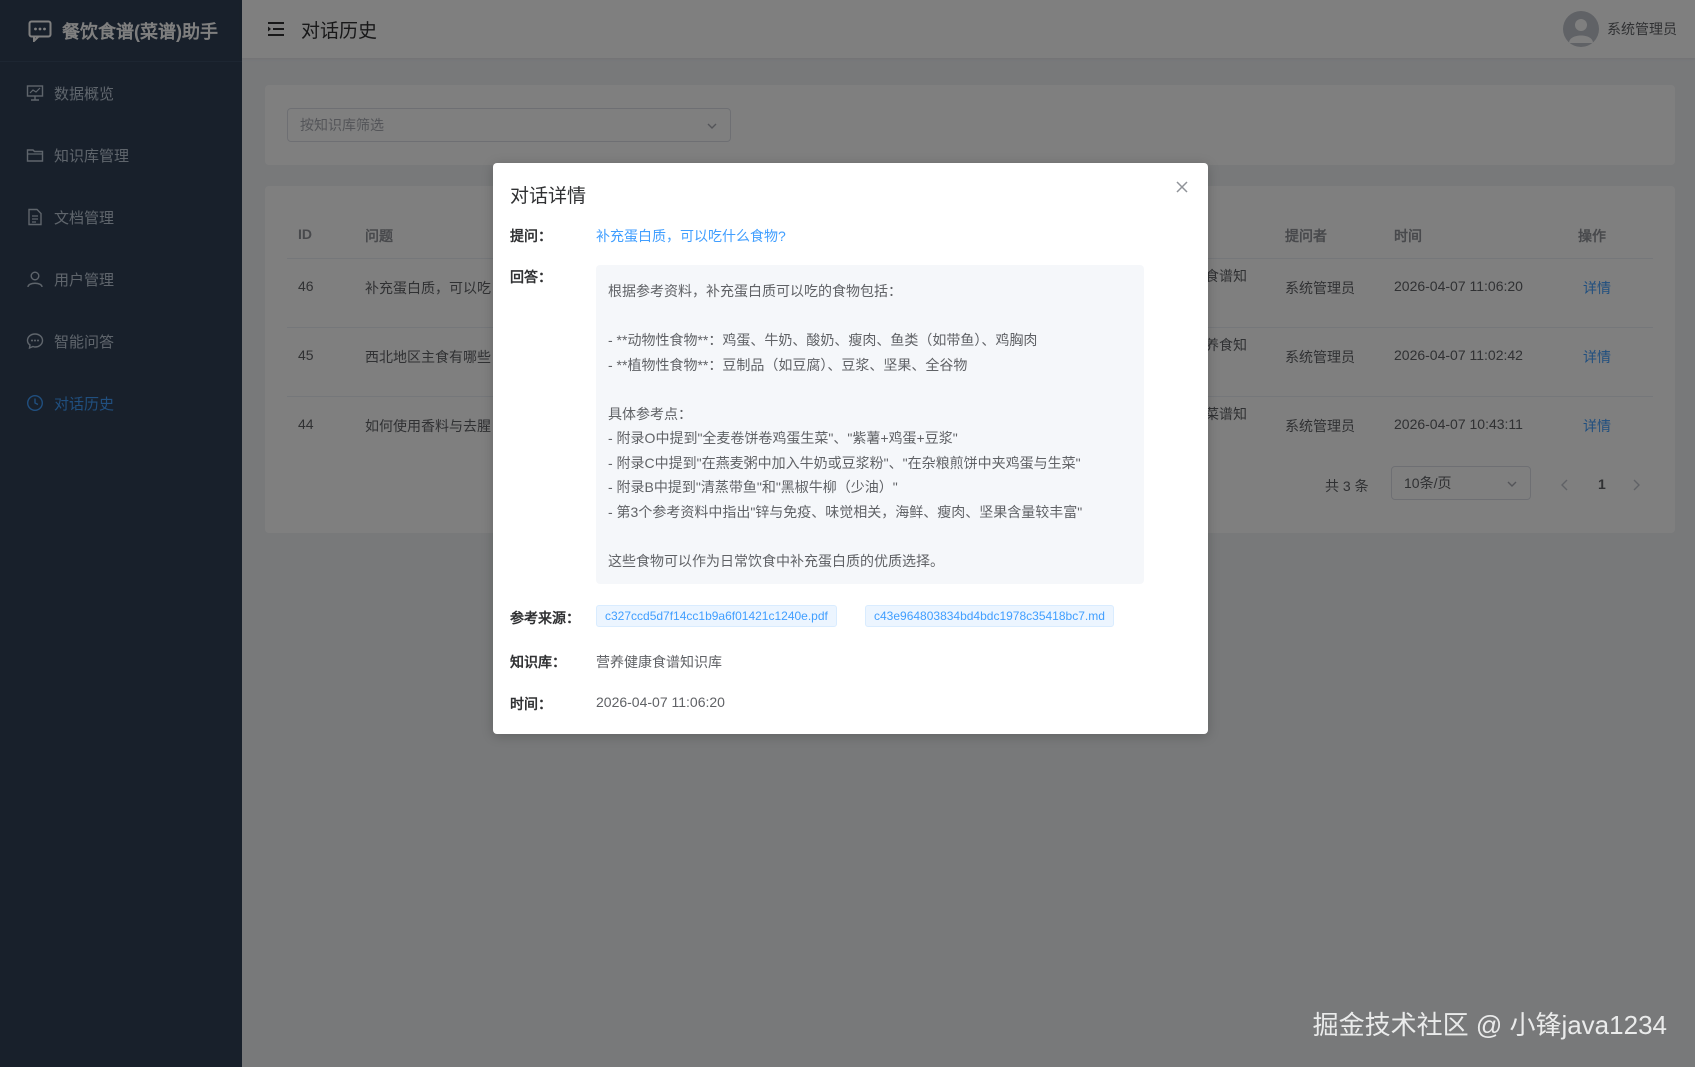 The image size is (1695, 1067). I want to click on answer-line: - 附录O中提到"全麦卷饼卷鸡蛋生菜"、"紫薯+鸡蛋+豆浆", so click(783, 438).